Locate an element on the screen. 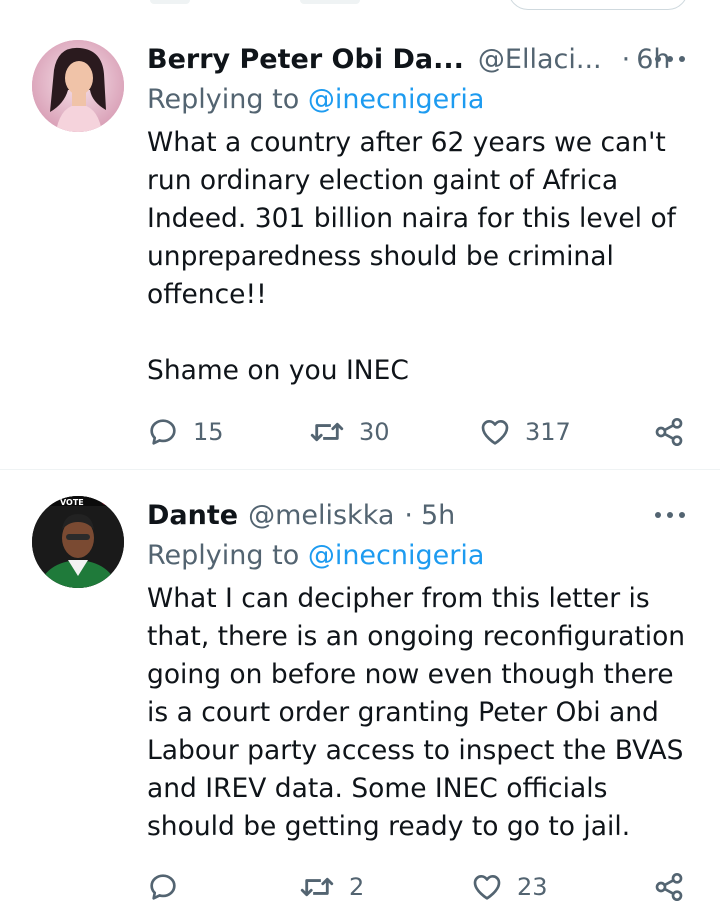  tweet-header: Dante @meliskka · 5h is located at coordinates (301, 515).